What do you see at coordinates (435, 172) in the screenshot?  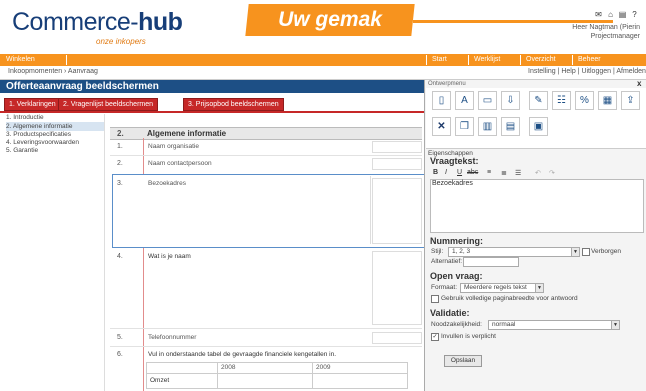 I see `bold-icon: B` at bounding box center [435, 172].